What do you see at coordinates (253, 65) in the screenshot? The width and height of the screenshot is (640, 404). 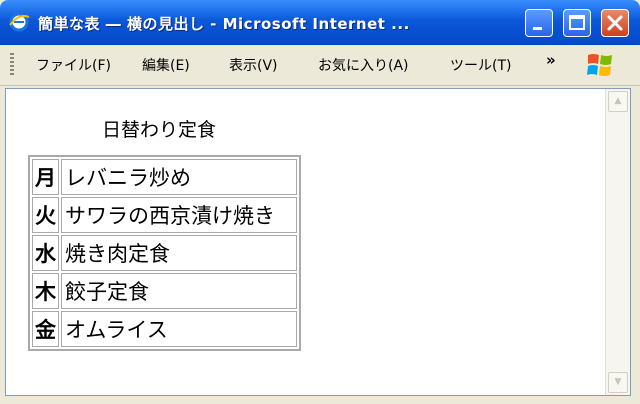 I see `menu-view: 表示(V)` at bounding box center [253, 65].